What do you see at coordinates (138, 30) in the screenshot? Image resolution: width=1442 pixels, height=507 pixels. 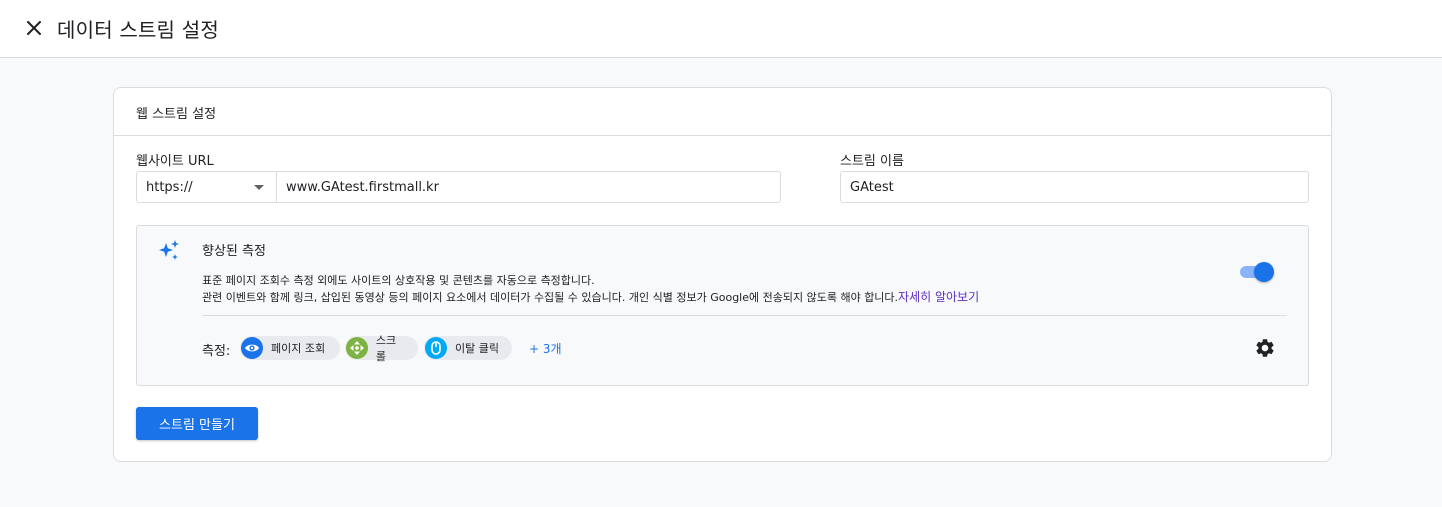 I see `page-title: 데이터 스트림 설정` at bounding box center [138, 30].